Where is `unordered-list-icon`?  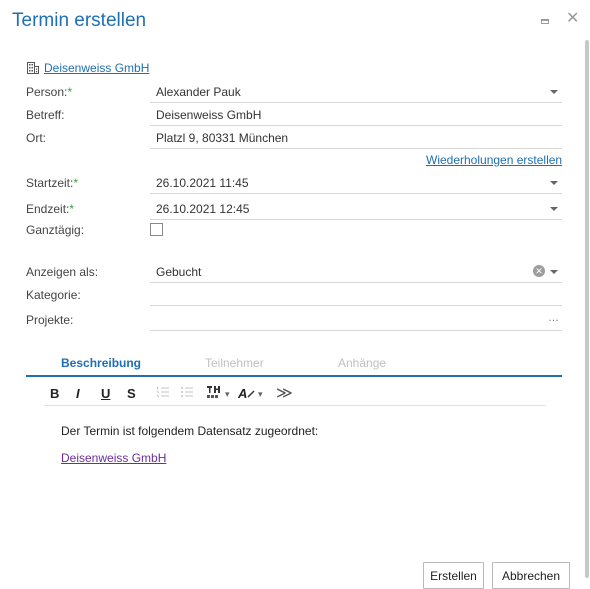
unordered-list-icon is located at coordinates (187, 394).